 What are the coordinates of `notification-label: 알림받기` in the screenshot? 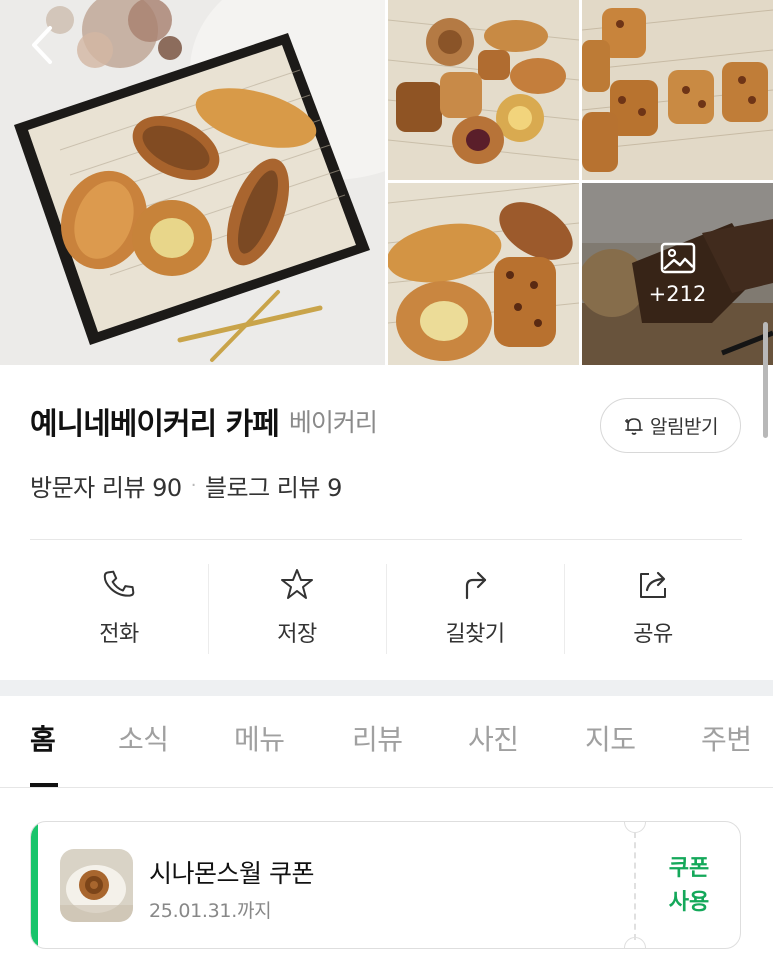 It's located at (684, 427).